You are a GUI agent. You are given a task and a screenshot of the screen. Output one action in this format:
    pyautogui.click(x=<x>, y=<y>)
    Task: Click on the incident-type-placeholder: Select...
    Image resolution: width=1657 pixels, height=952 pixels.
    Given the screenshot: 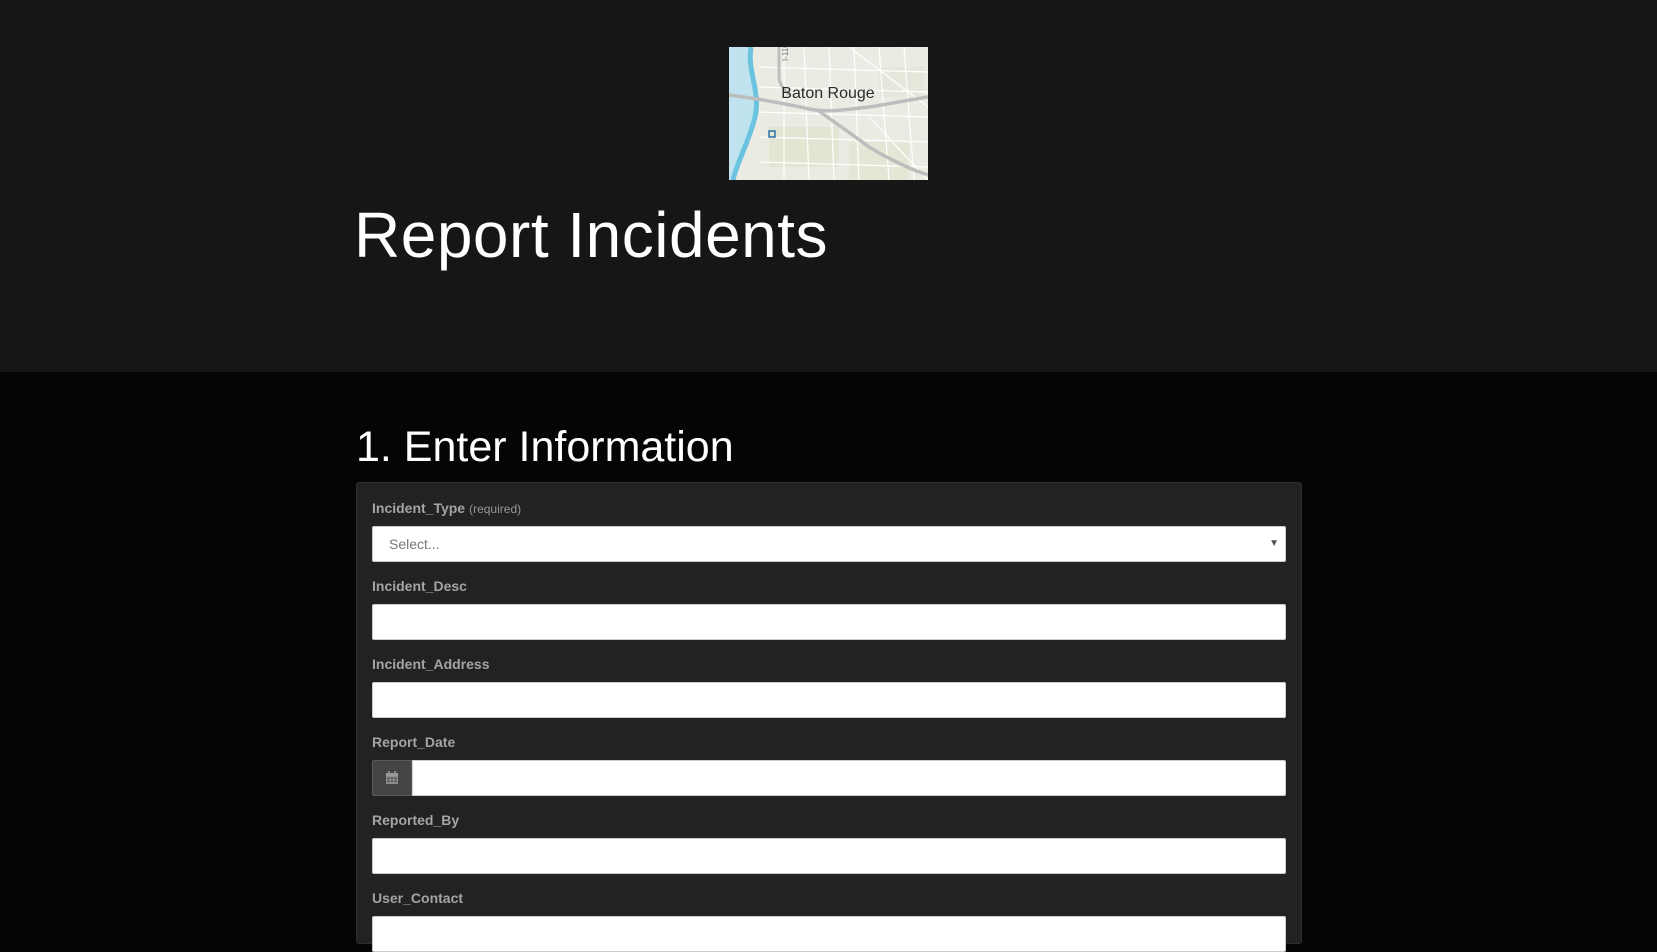 What is the action you would take?
    pyautogui.click(x=414, y=544)
    